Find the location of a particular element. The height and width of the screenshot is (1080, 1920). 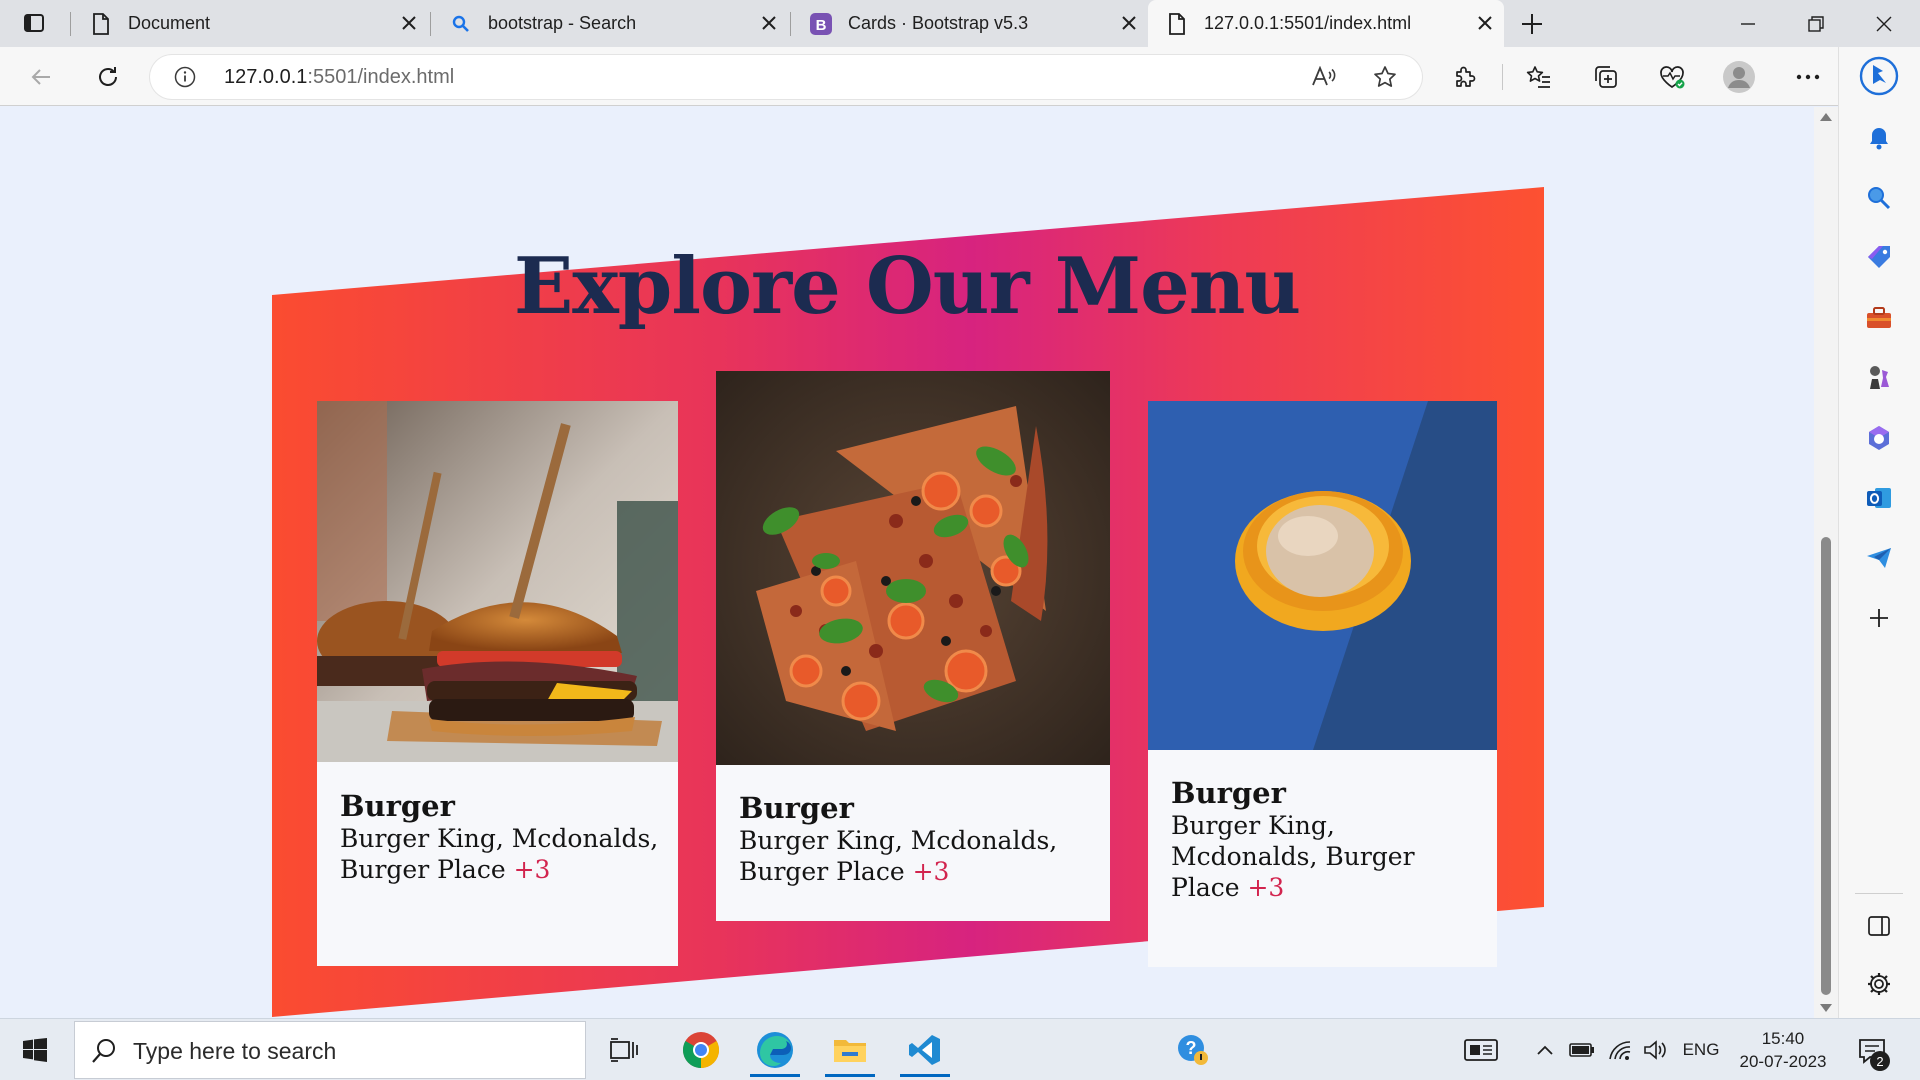

bing-chat-button is located at coordinates (1879, 76).